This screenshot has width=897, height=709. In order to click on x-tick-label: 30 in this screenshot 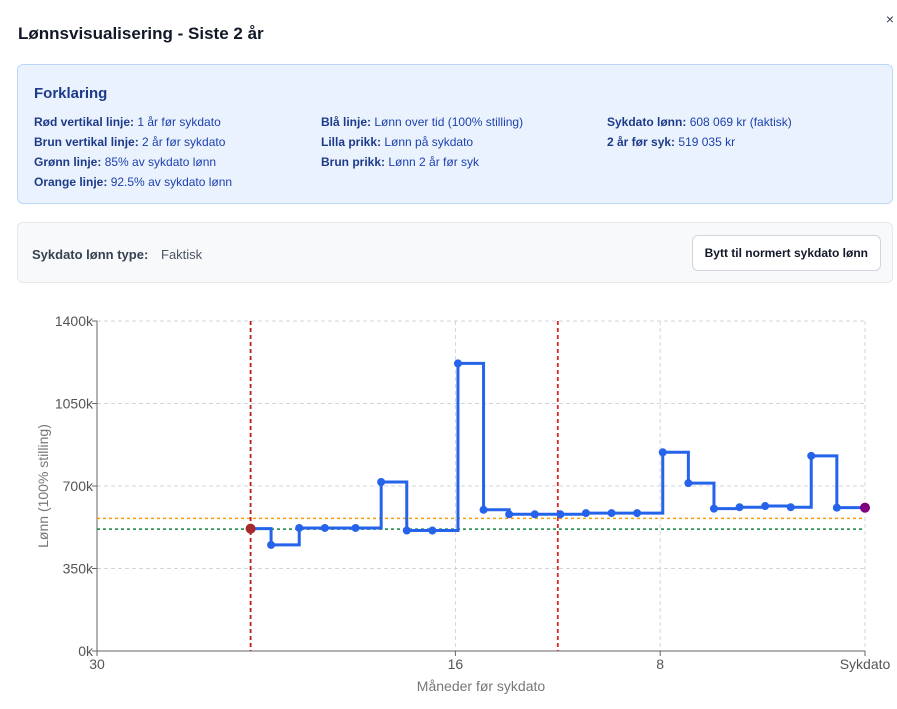, I will do `click(97, 664)`.